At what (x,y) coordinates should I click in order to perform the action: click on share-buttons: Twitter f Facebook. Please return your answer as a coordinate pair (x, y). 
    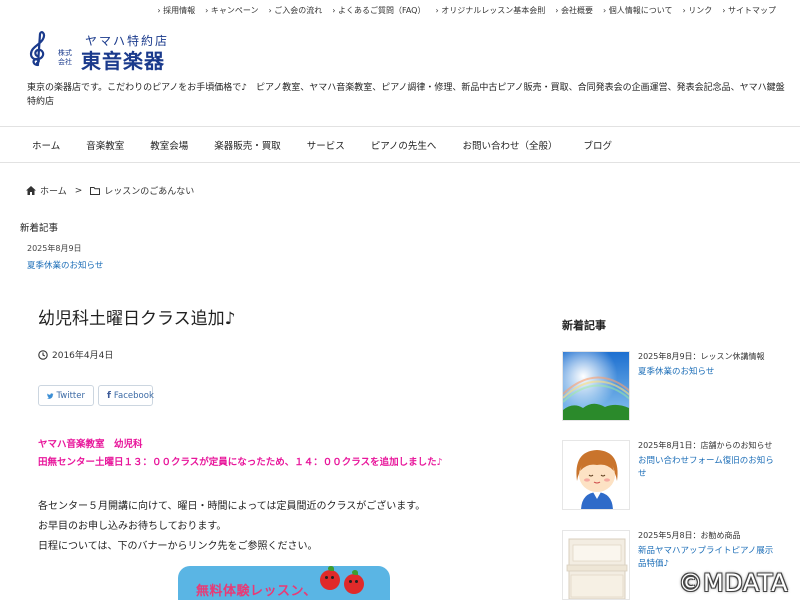
    Looking at the image, I should click on (96, 395).